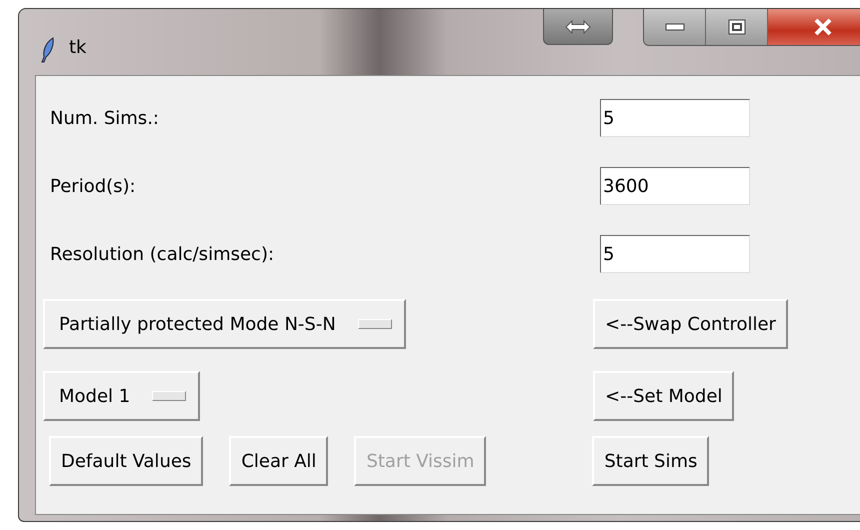 The width and height of the screenshot is (860, 530). I want to click on option-menu: Model 1, so click(121, 396).